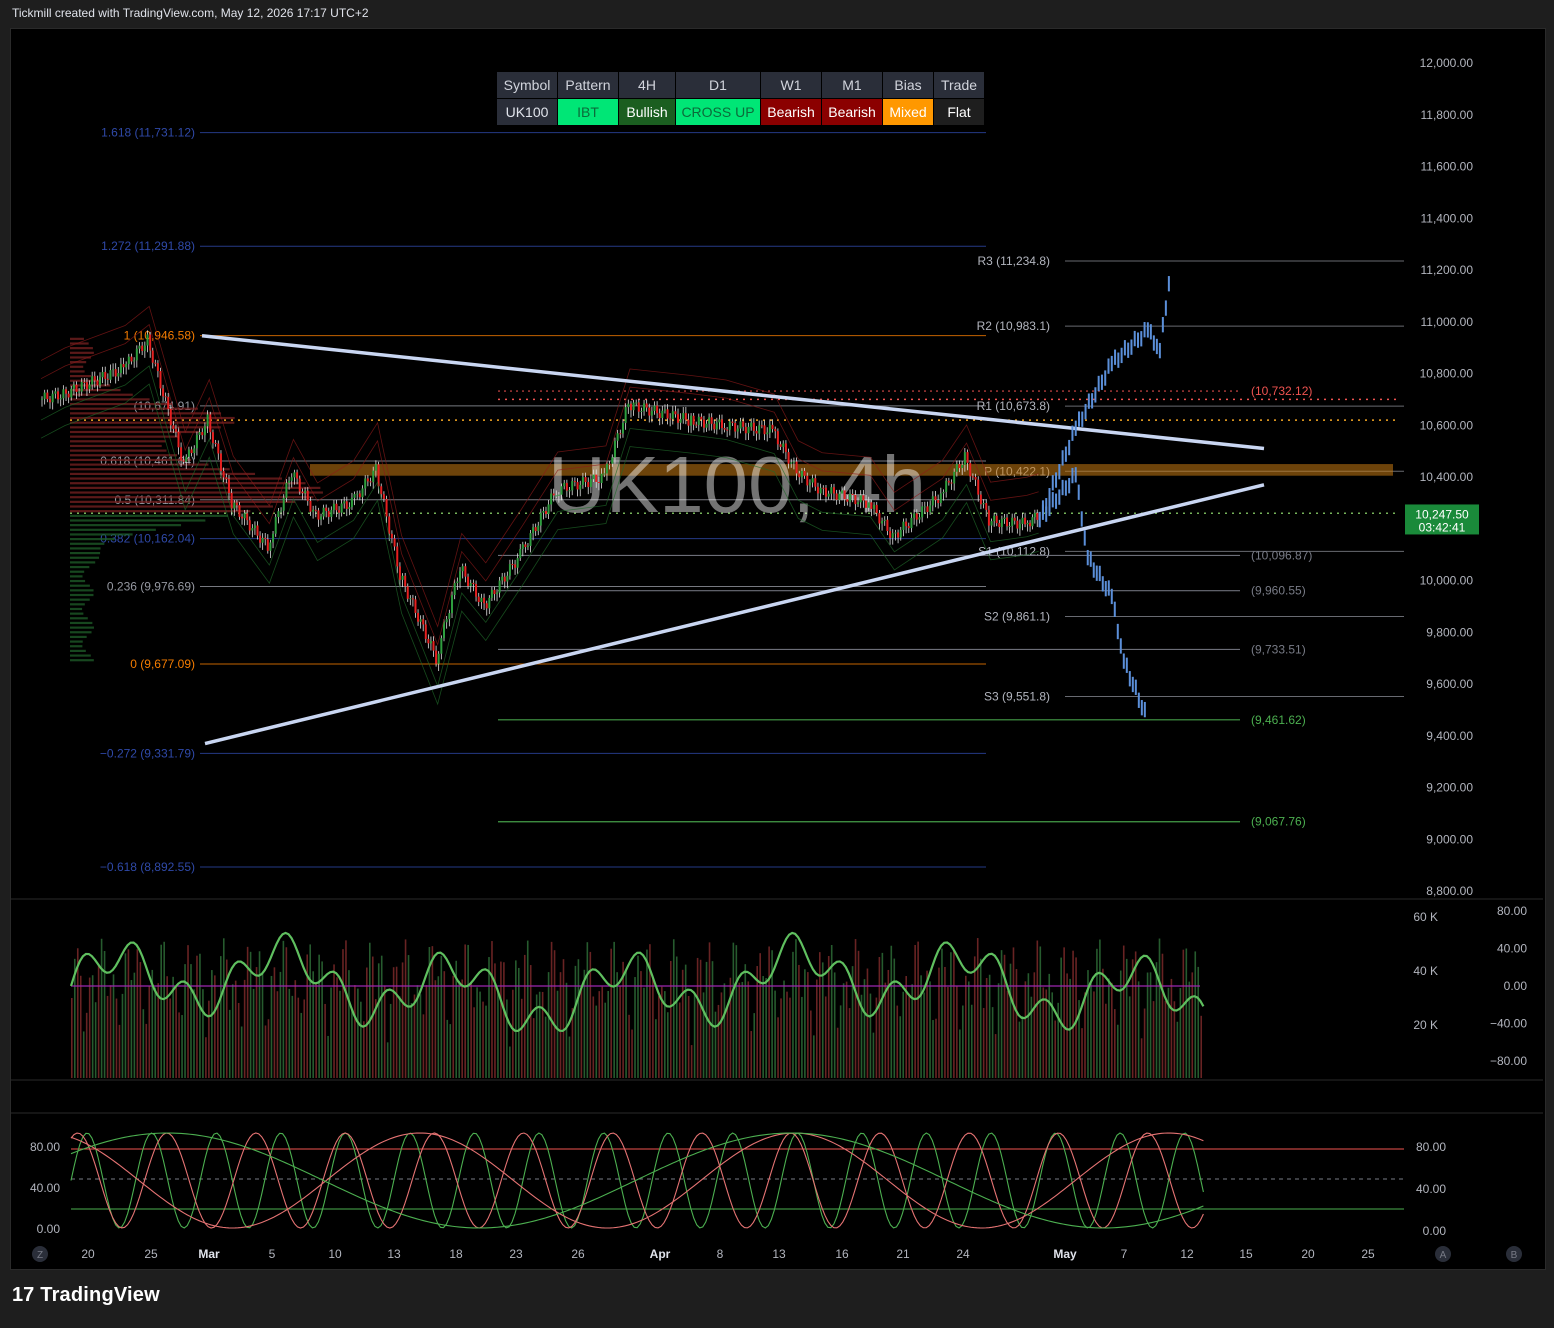  What do you see at coordinates (1246, 1254) in the screenshot?
I see `time-axis-tick: 15` at bounding box center [1246, 1254].